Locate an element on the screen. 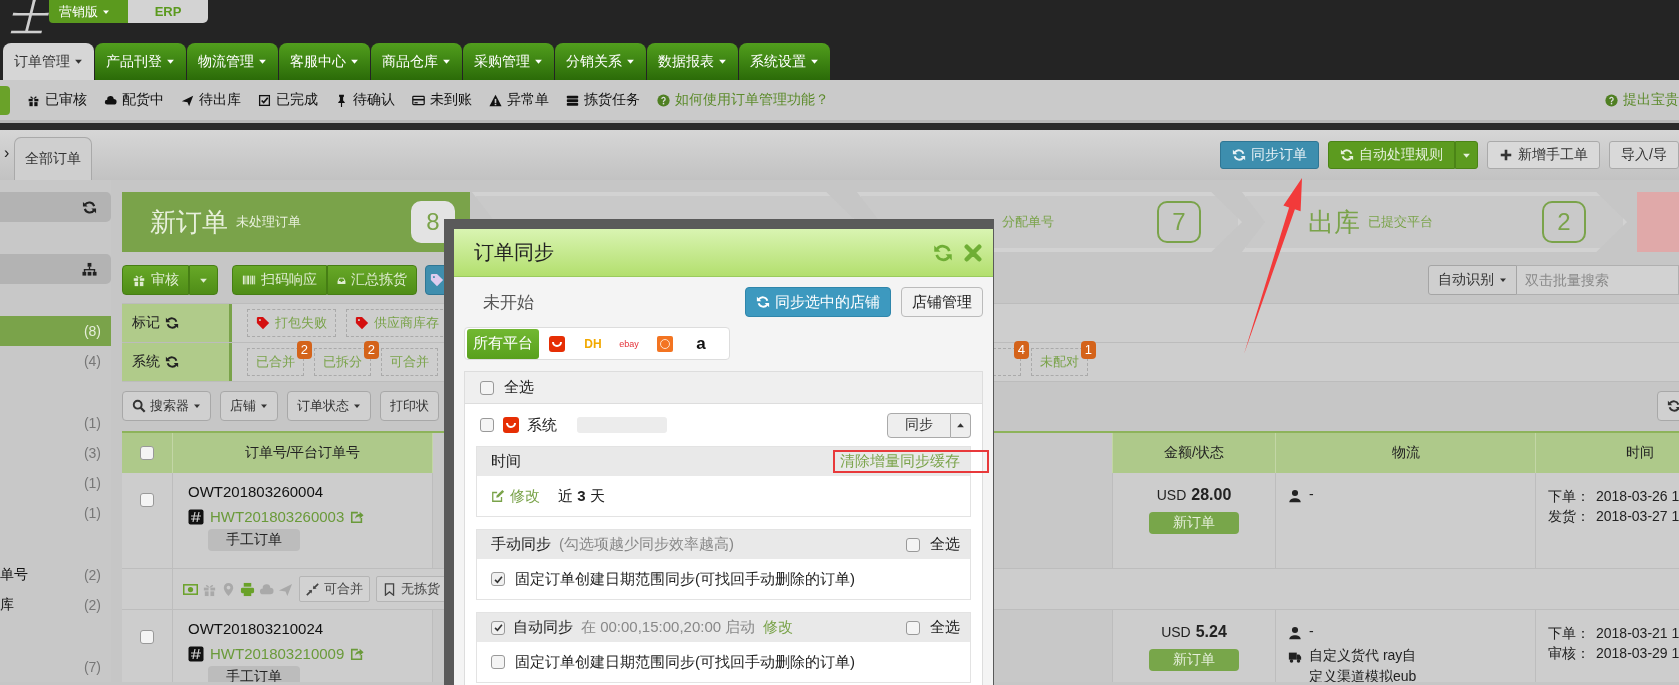 The width and height of the screenshot is (1679, 685). sidebar-item: (7) is located at coordinates (55, 667).